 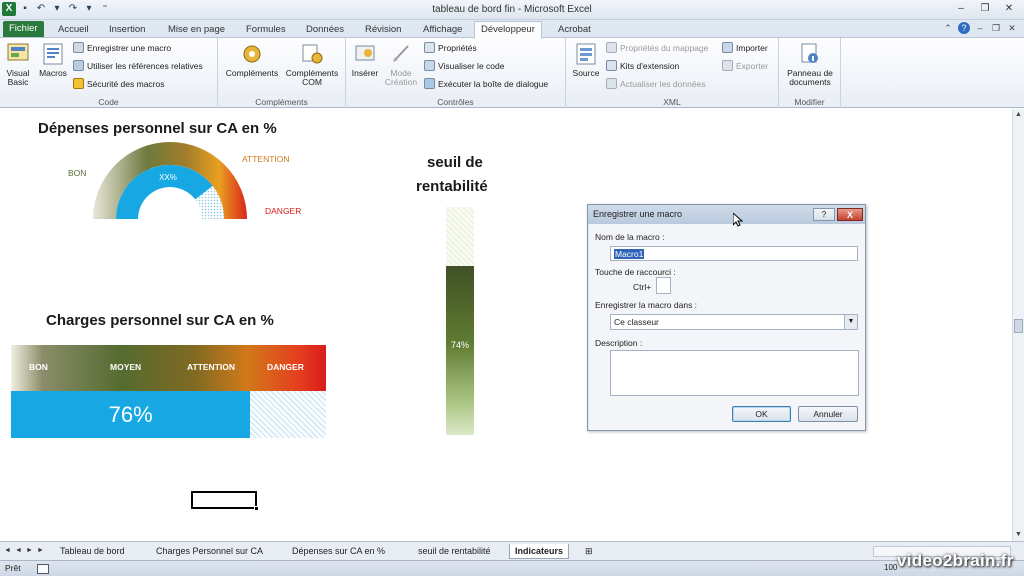 I want to click on insert-control-icon, so click(x=365, y=53).